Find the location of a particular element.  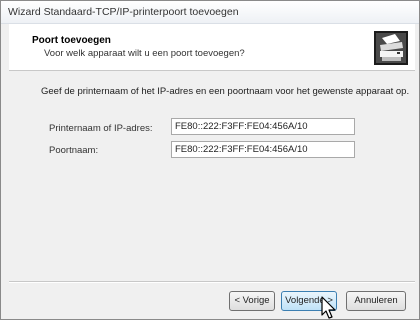

printer-name-label: Printernaam of IP-adres: is located at coordinates (101, 128).